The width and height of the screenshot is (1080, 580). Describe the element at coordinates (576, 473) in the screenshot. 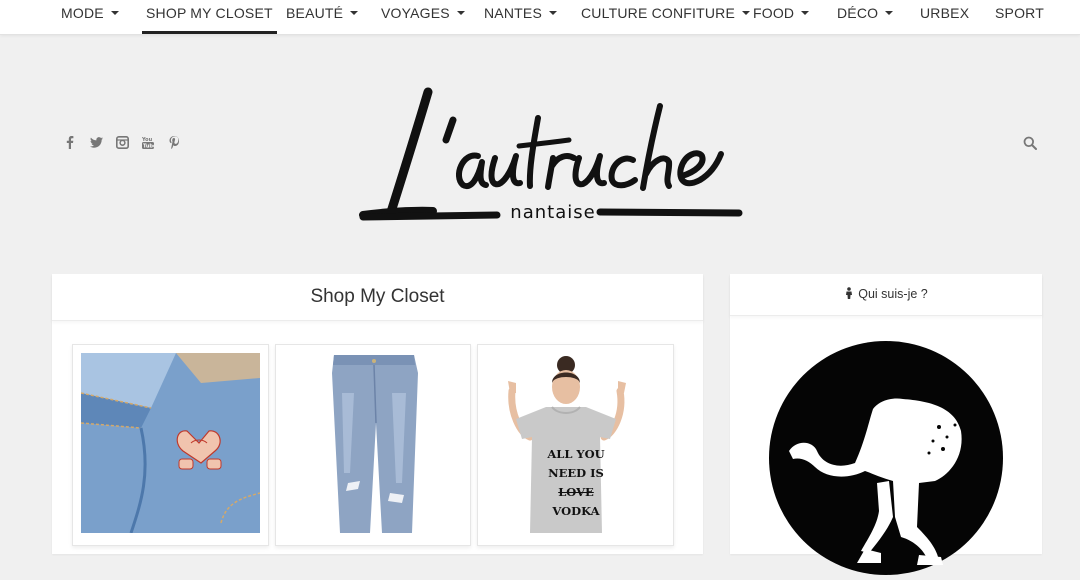

I see `tshirt-line-2: NEED IS` at that location.